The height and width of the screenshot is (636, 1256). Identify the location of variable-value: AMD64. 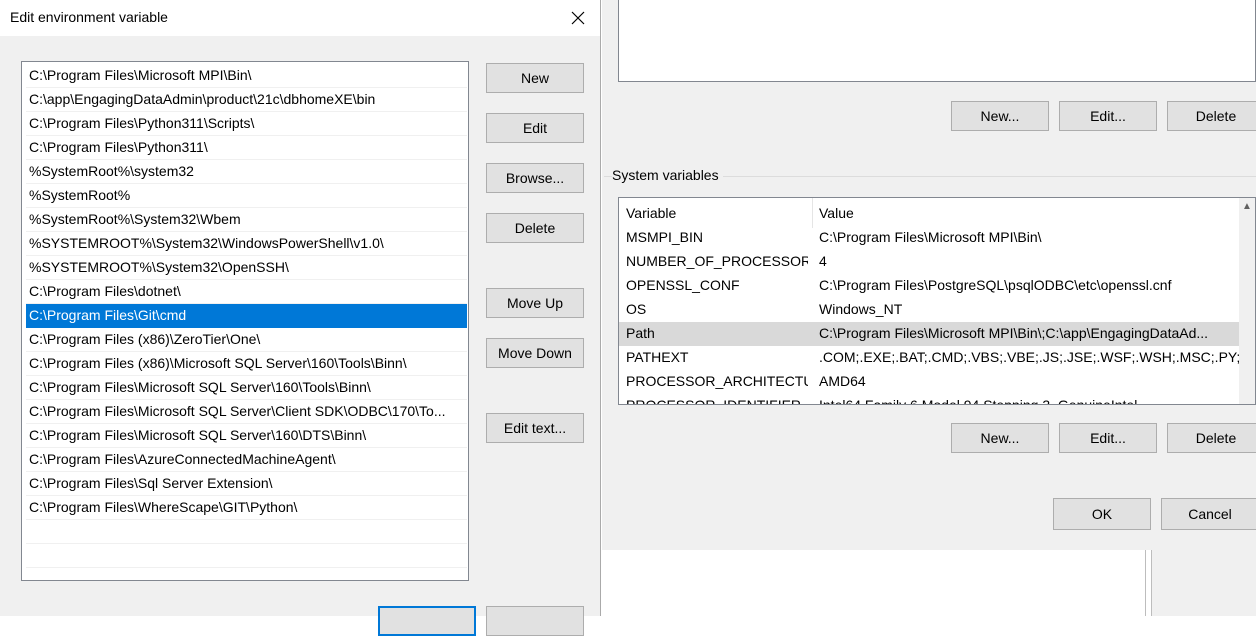
(842, 381).